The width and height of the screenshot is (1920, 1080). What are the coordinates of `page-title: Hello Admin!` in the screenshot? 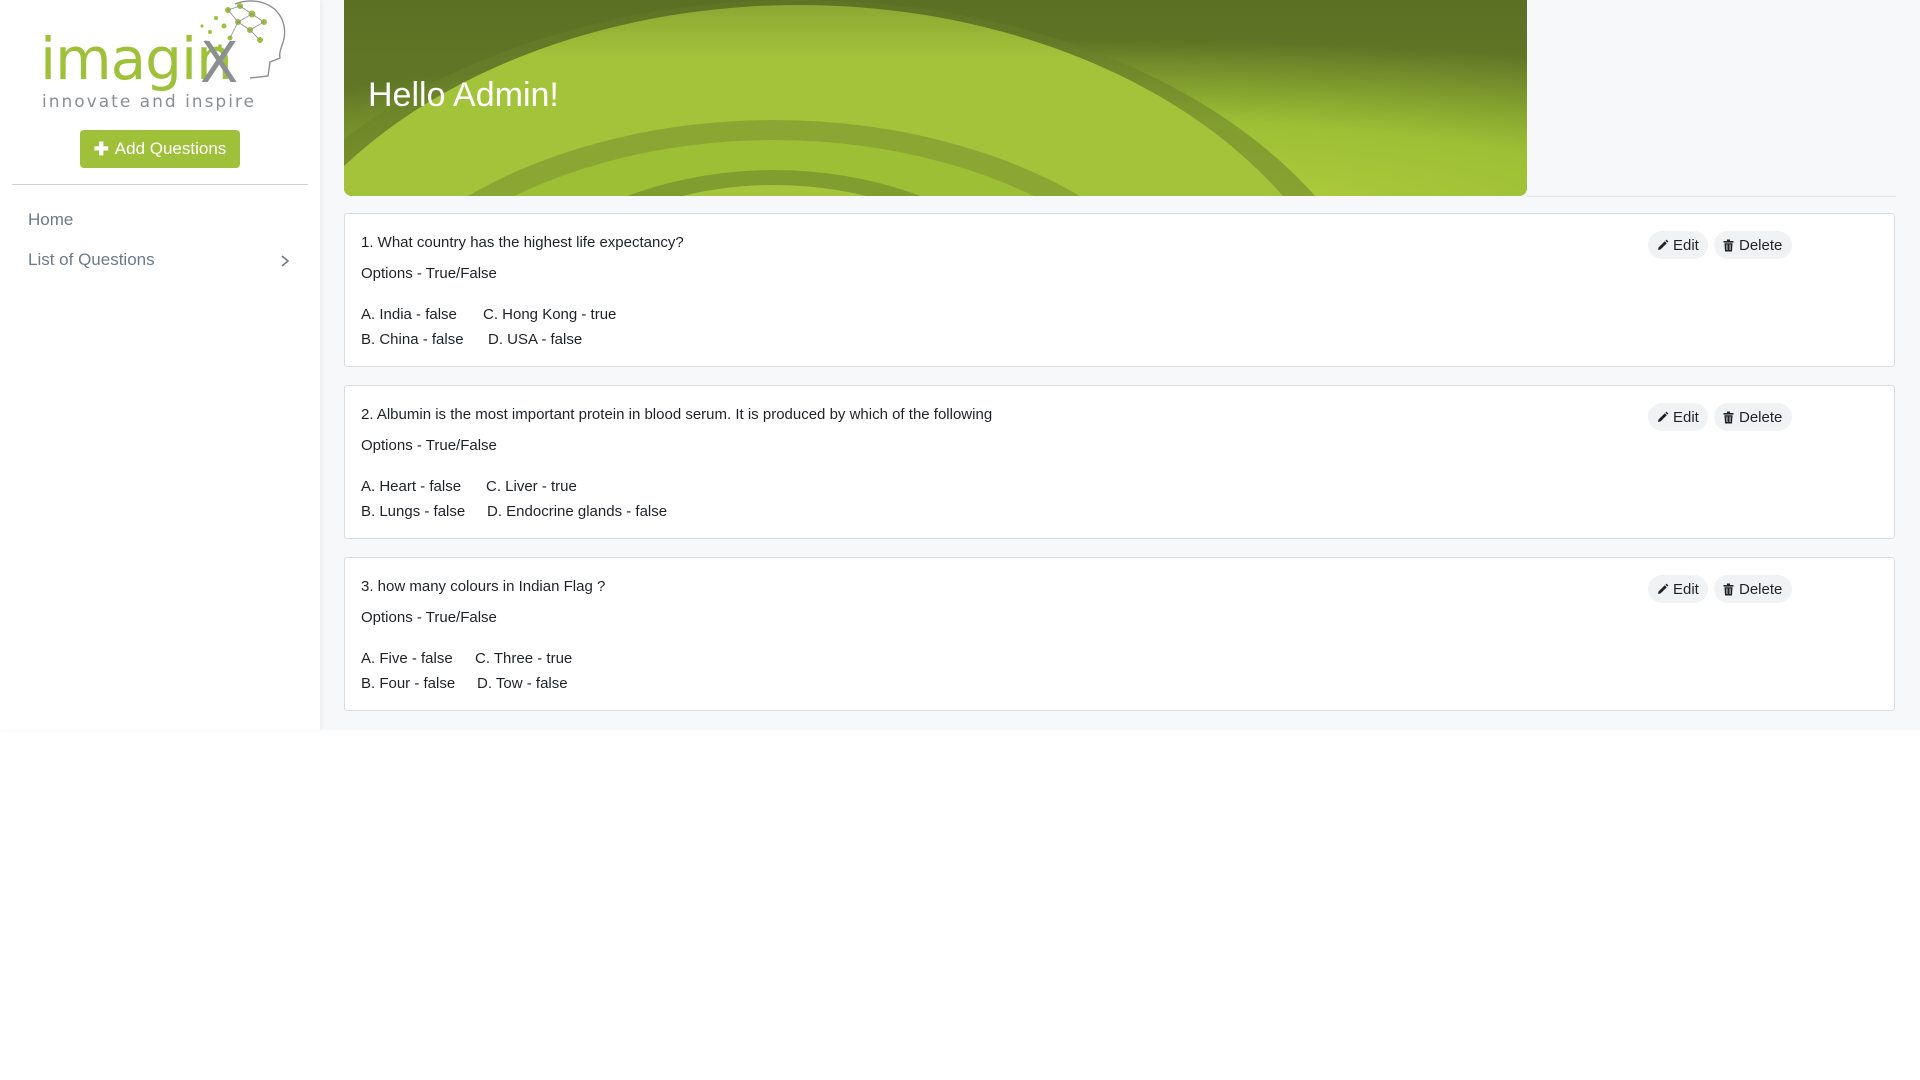 It's located at (463, 95).